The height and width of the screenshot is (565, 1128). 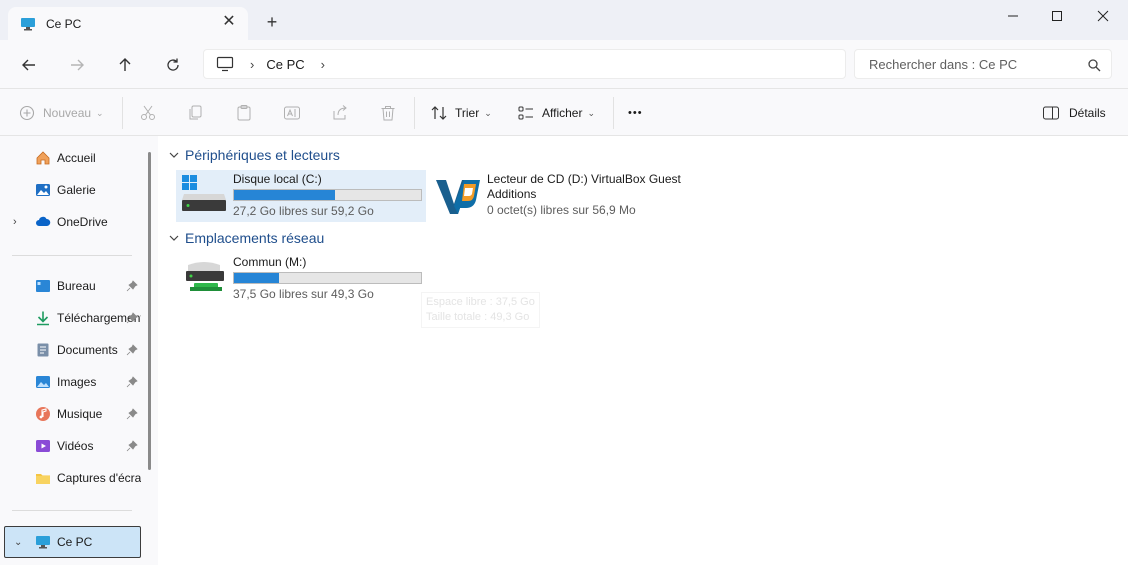 What do you see at coordinates (229, 22) in the screenshot?
I see `tab-close-button: ✕` at bounding box center [229, 22].